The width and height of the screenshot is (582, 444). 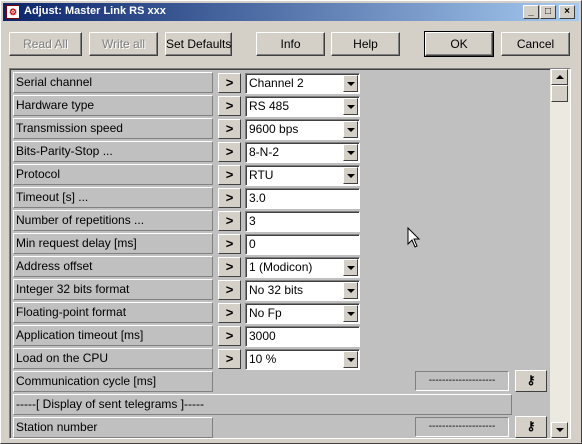 I want to click on maximize-button: □, so click(x=548, y=12).